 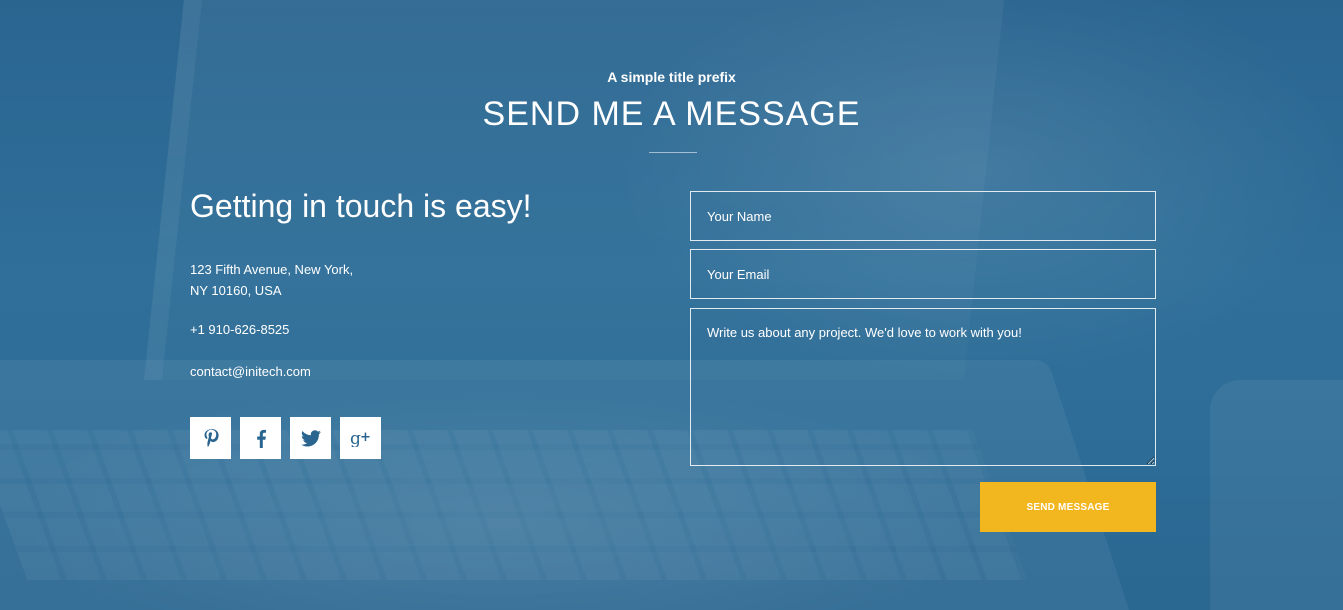 I want to click on name-field, so click(x=923, y=216).